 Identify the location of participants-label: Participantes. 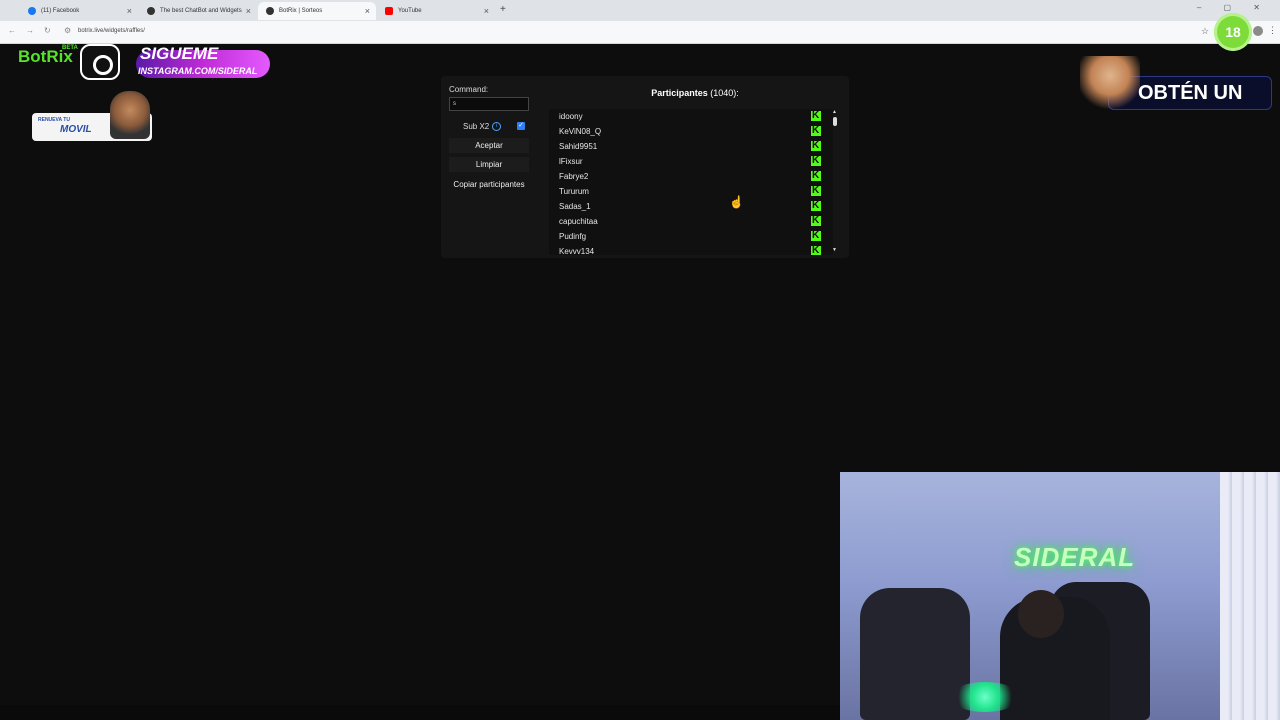
(679, 93).